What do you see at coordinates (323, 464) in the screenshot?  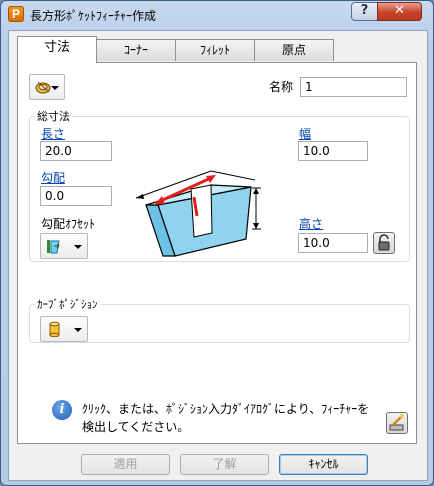 I see `cancel-button: ｷｬﾝｾﾙ` at bounding box center [323, 464].